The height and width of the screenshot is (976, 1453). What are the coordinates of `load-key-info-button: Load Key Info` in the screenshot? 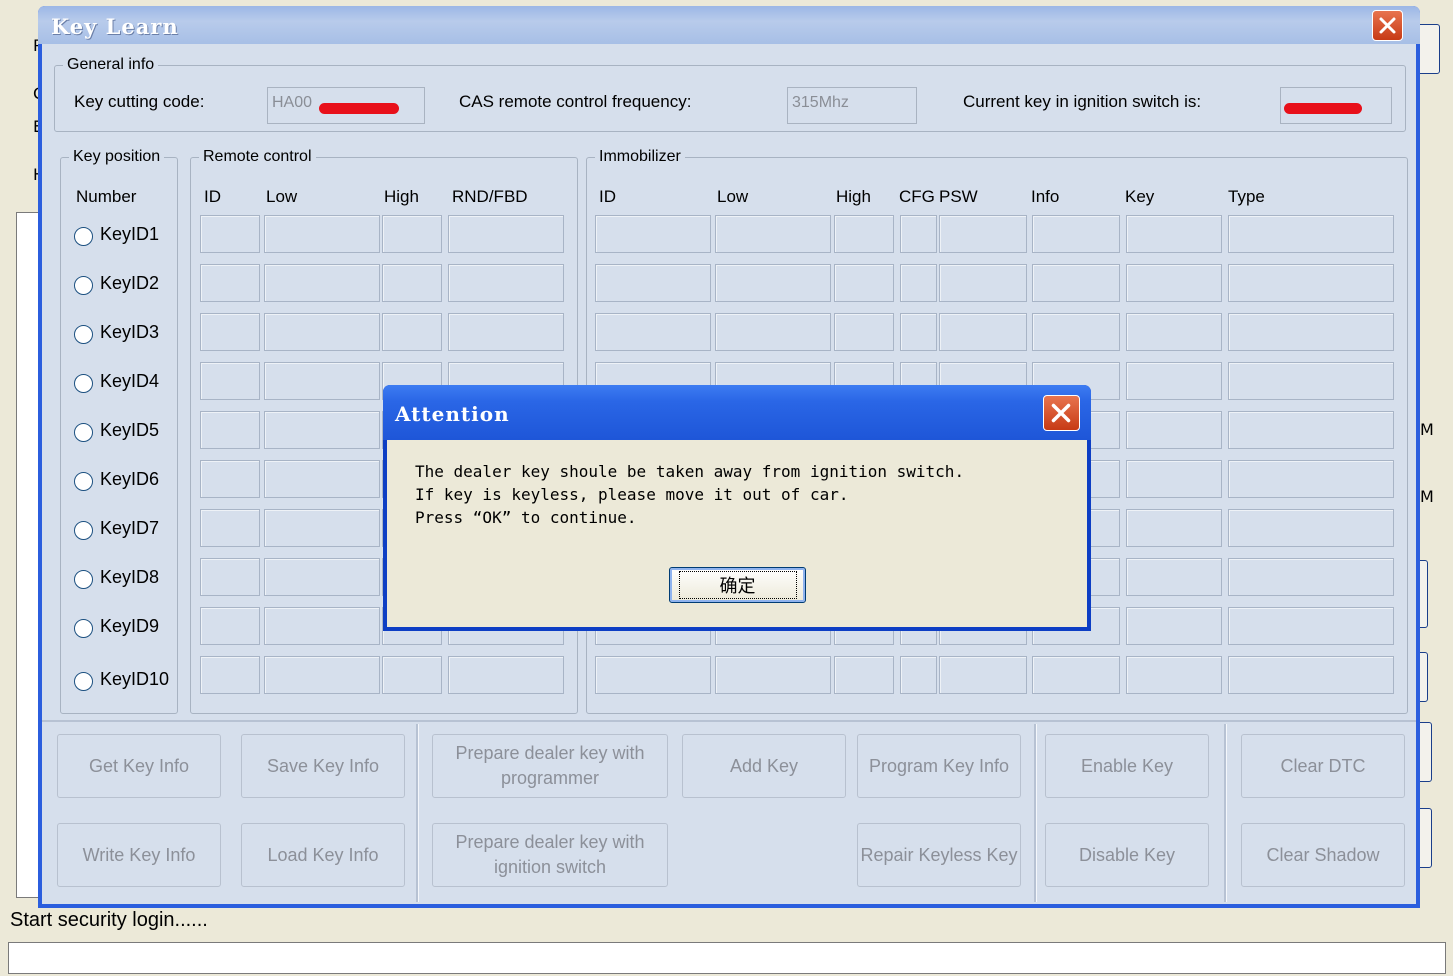 It's located at (323, 855).